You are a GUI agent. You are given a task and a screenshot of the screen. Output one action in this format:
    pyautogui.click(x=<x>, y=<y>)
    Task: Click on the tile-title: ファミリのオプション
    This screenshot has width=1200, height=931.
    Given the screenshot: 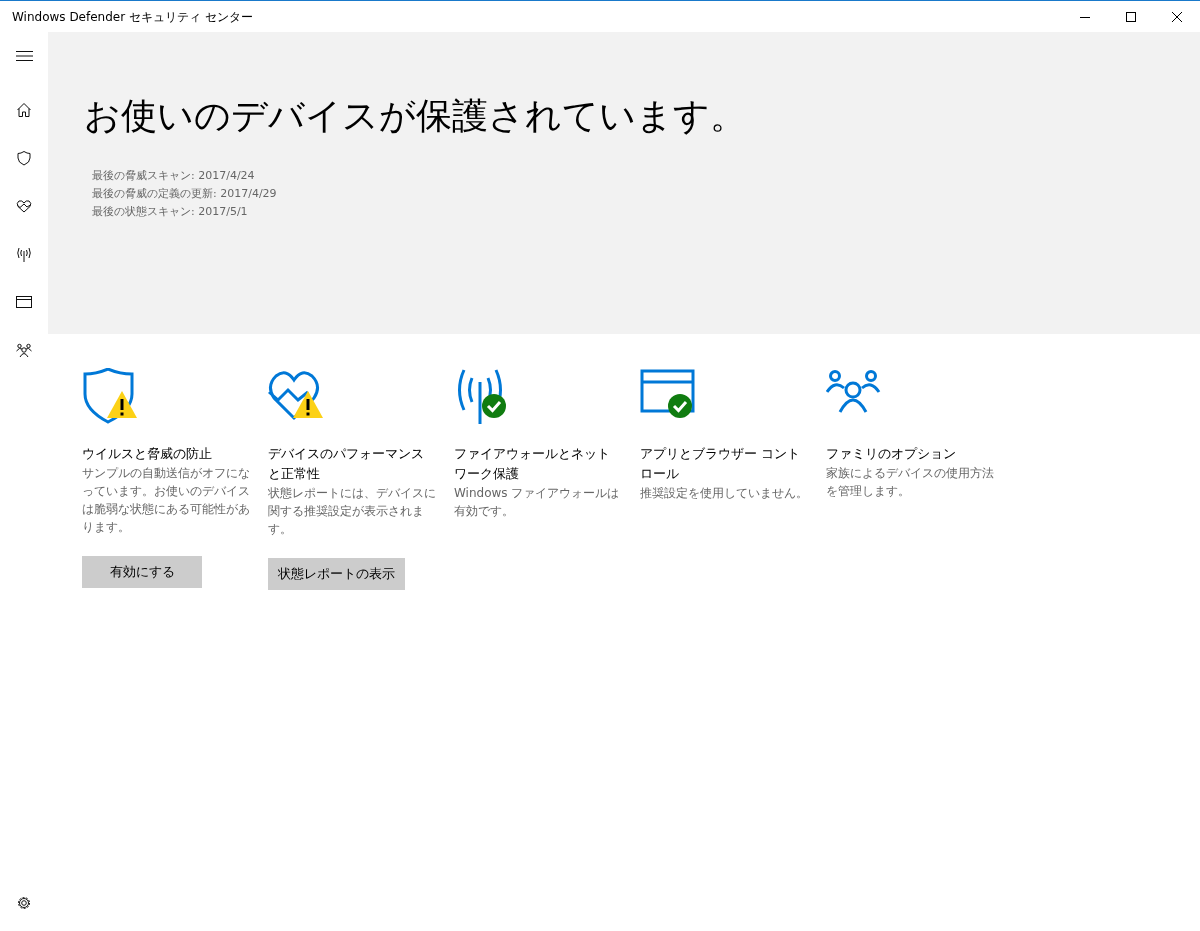 What is the action you would take?
    pyautogui.click(x=909, y=454)
    